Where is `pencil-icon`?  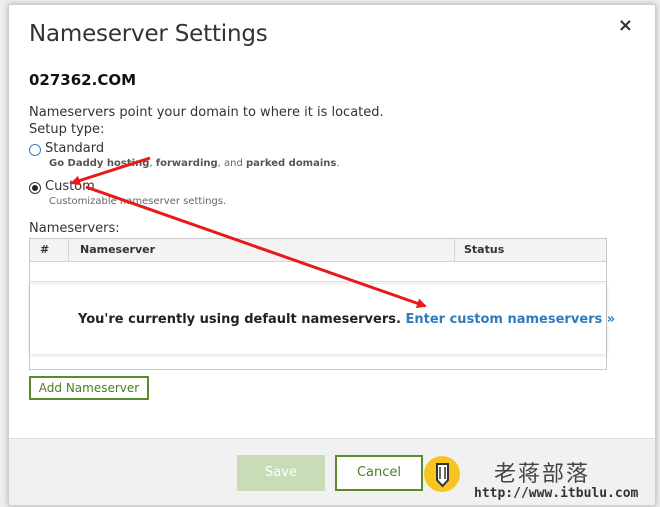 pencil-icon is located at coordinates (442, 475).